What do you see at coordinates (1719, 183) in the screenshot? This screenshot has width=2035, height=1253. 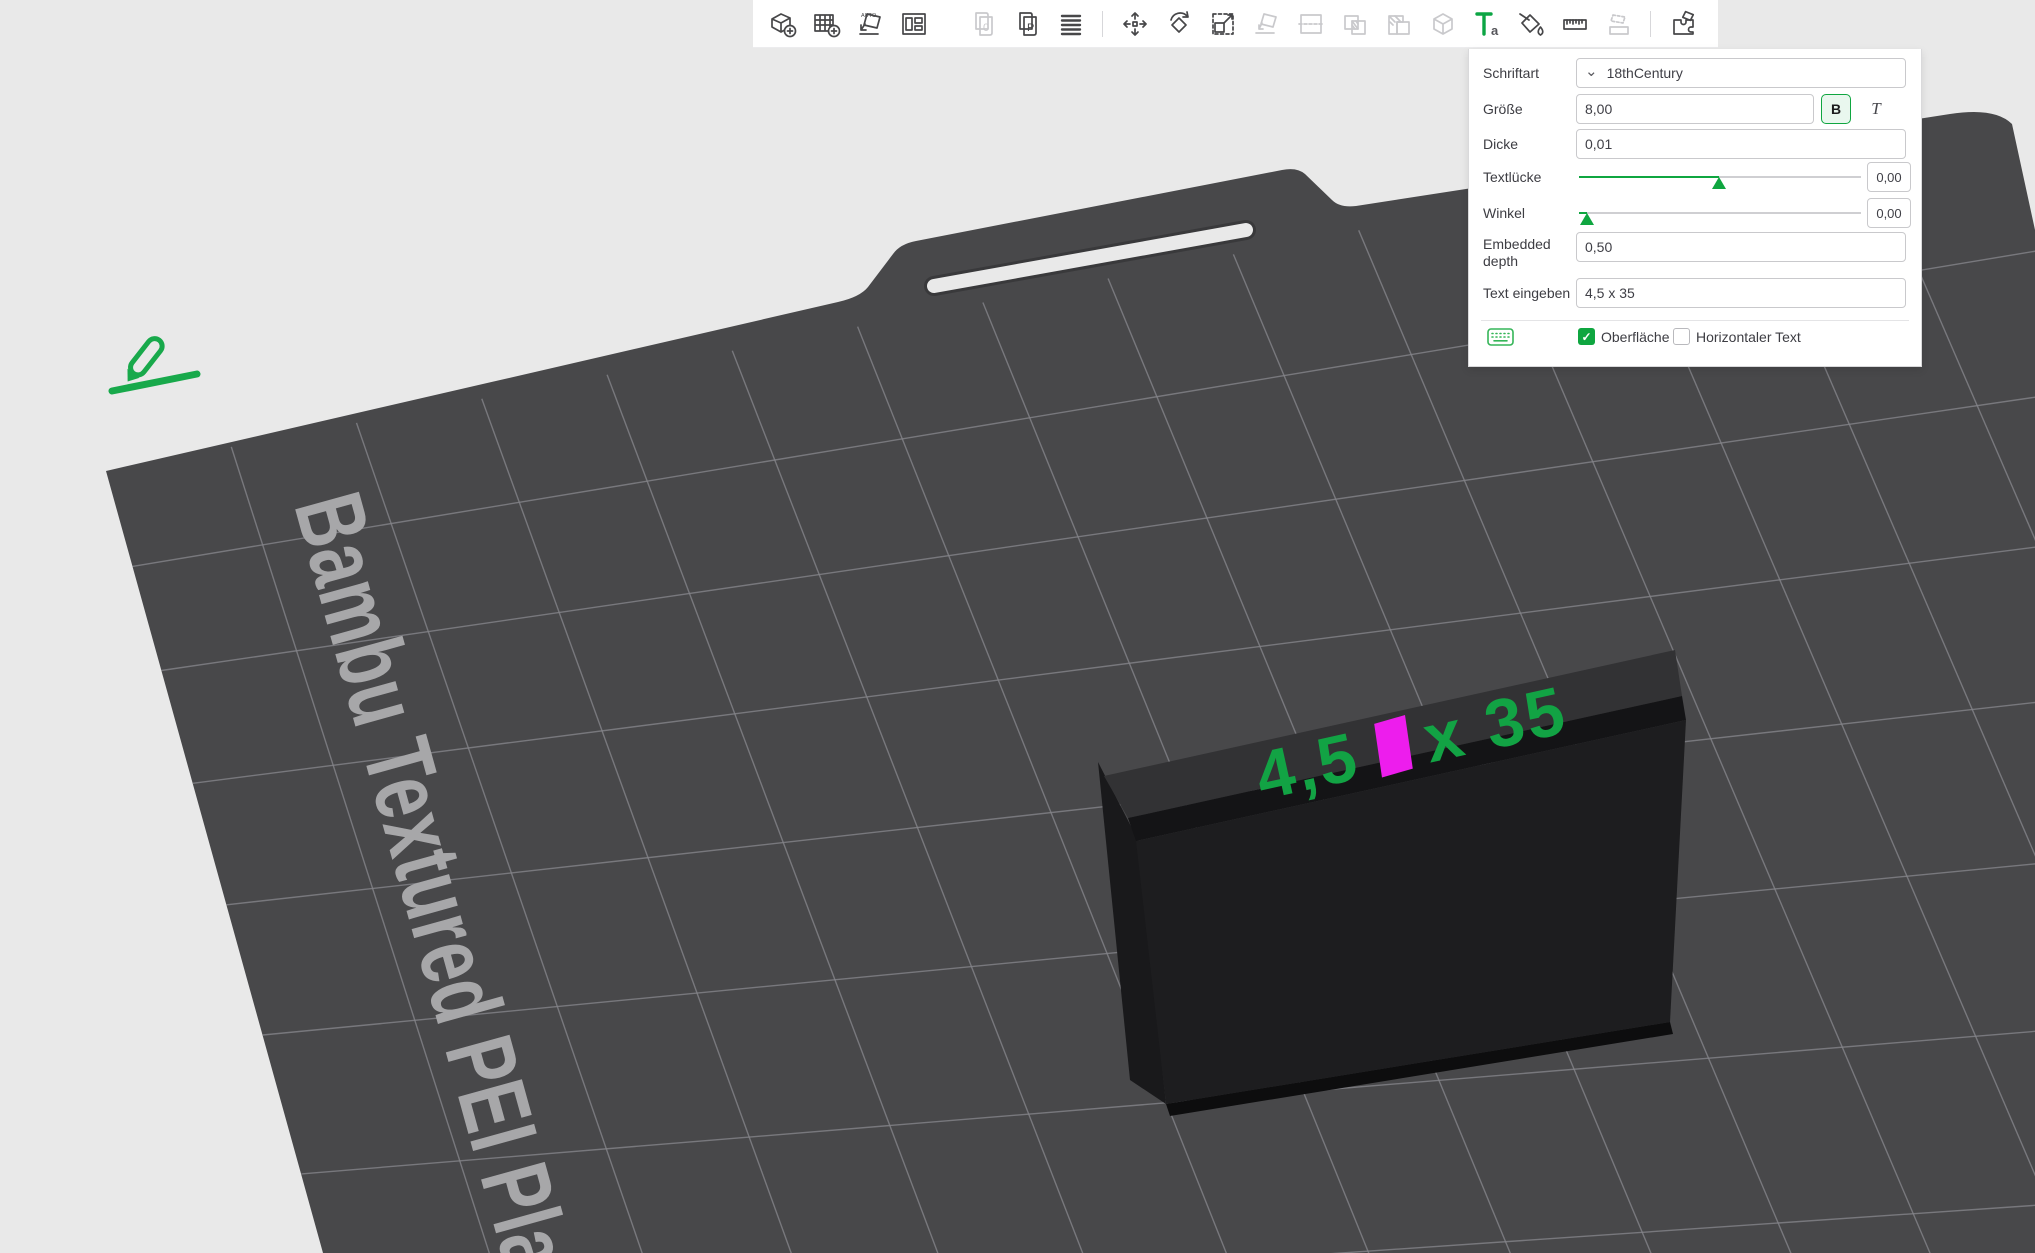 I see `text-gap-slider-thumb` at bounding box center [1719, 183].